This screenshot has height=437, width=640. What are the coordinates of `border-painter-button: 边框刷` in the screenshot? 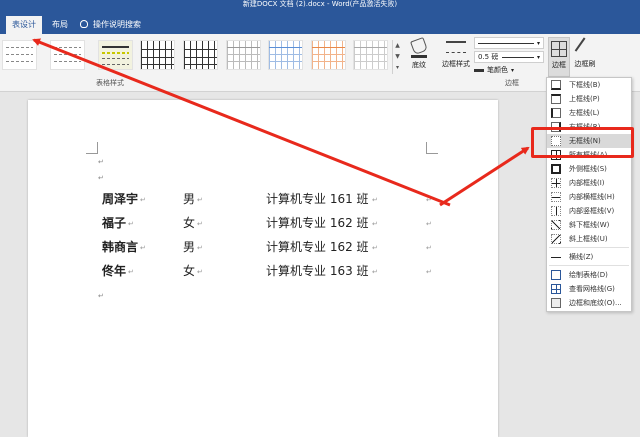 It's located at (585, 57).